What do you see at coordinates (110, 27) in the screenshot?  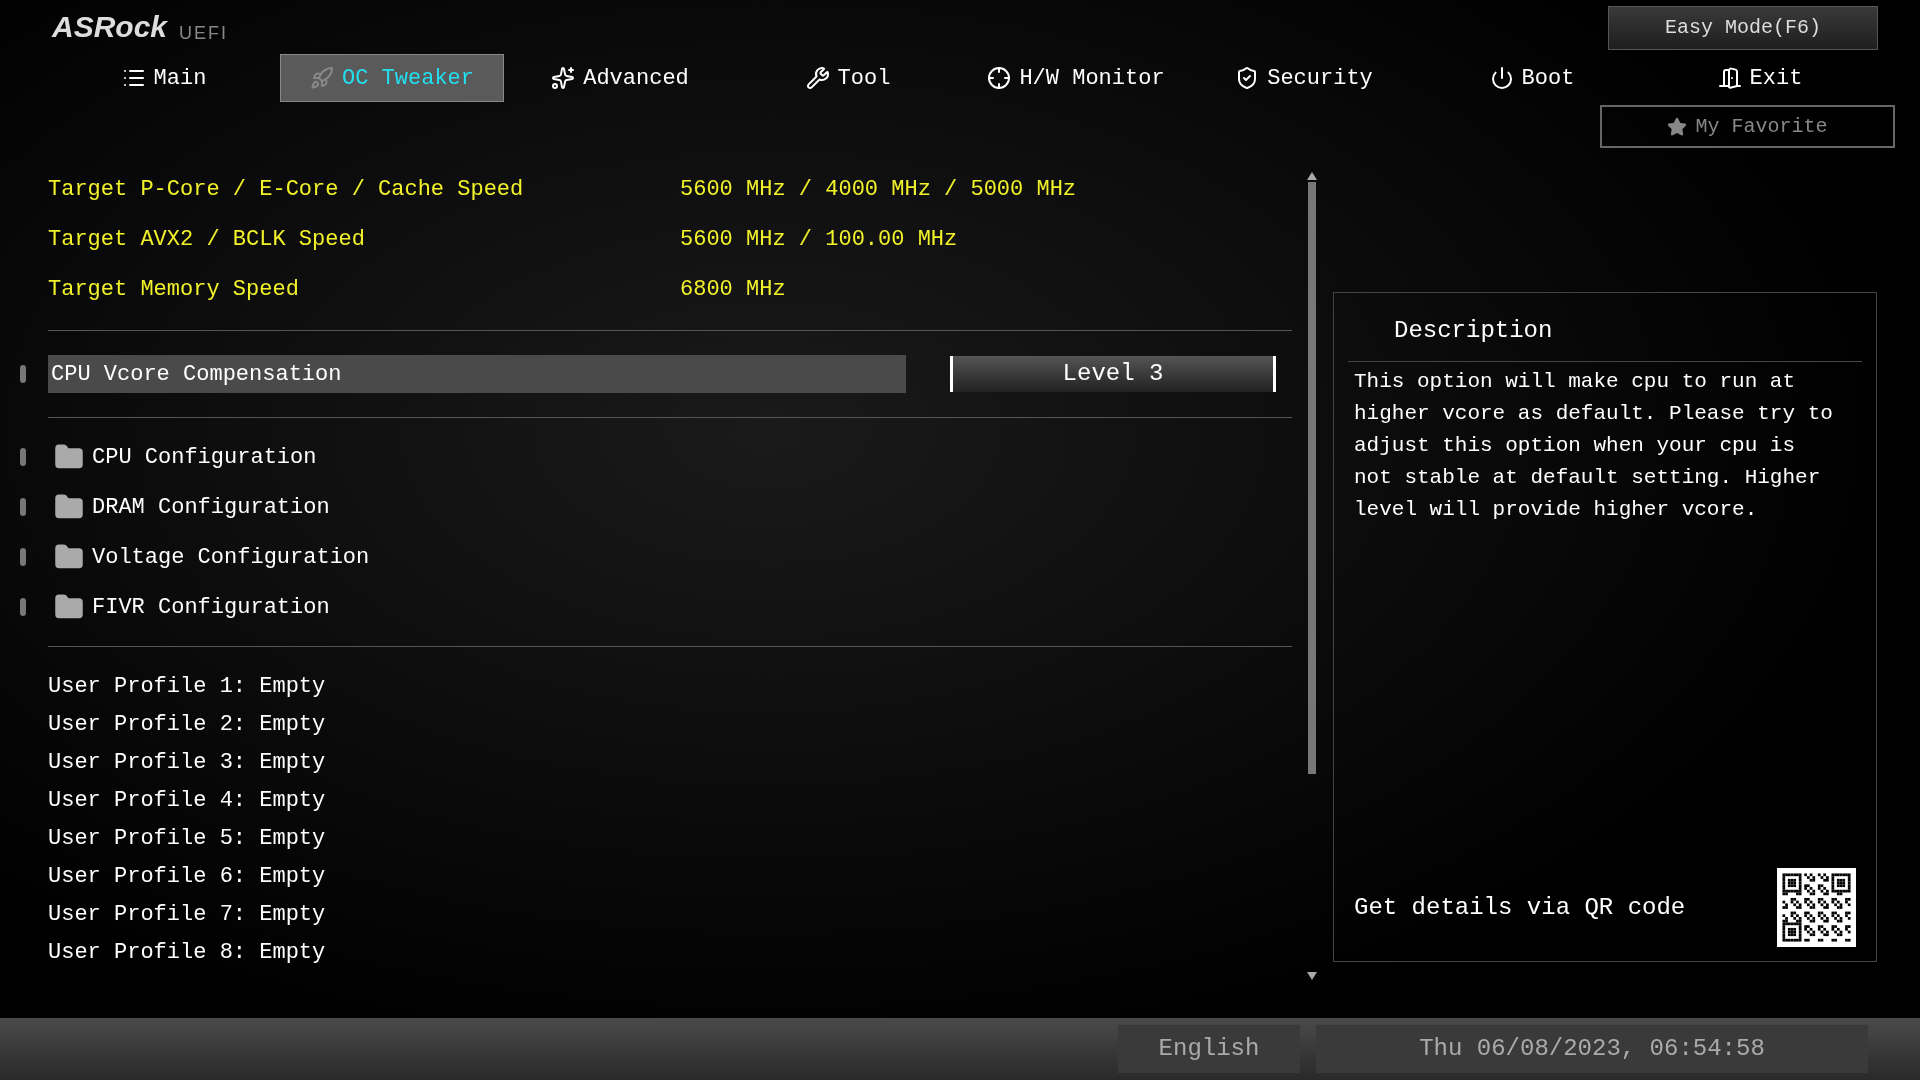 I see `logo: ASRock` at bounding box center [110, 27].